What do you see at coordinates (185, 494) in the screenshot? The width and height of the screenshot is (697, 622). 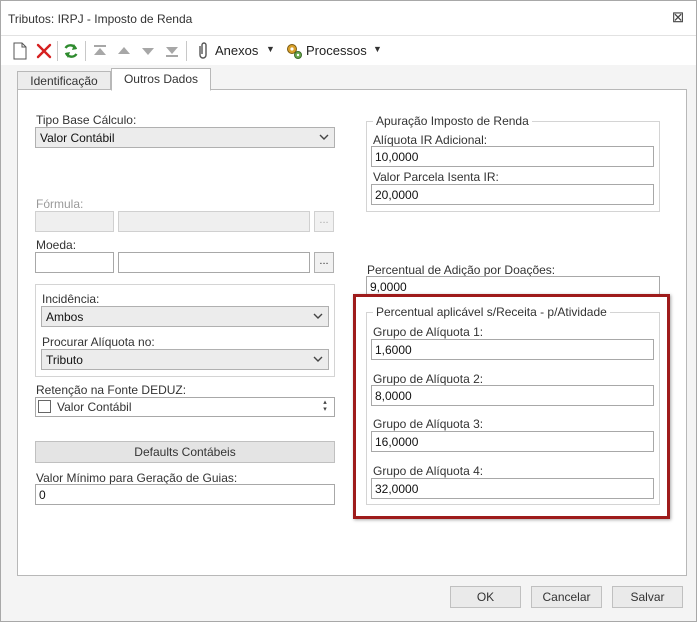 I see `valor-minimo-input: 0` at bounding box center [185, 494].